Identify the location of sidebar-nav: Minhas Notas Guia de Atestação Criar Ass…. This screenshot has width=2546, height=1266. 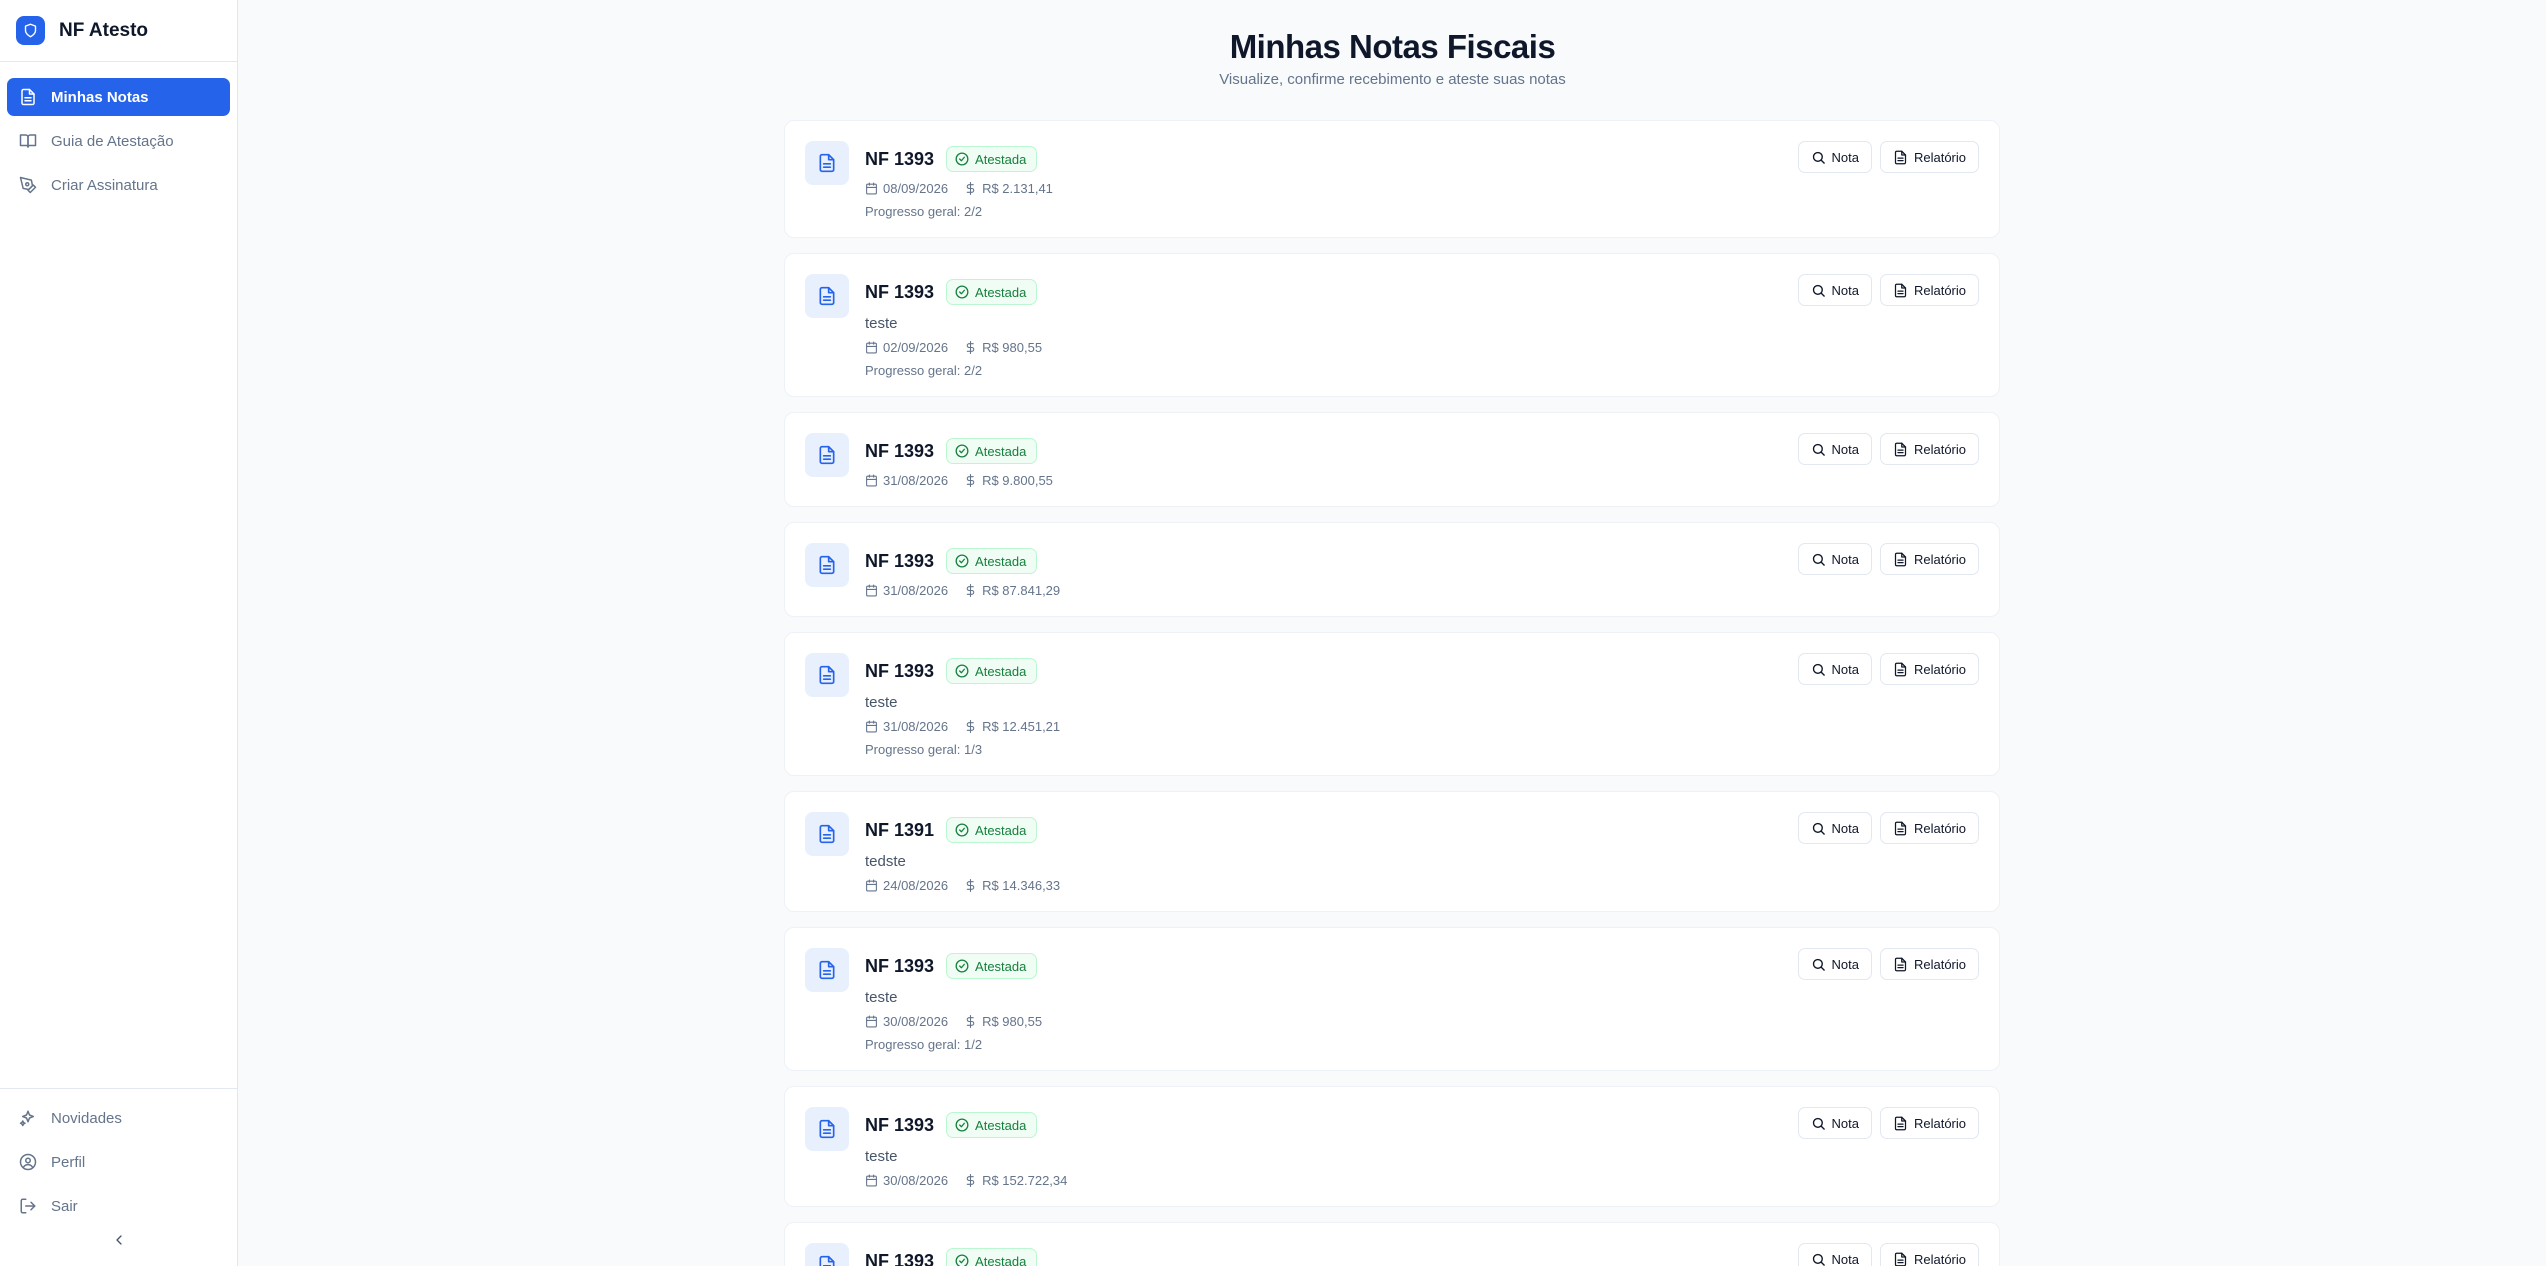
(118, 133).